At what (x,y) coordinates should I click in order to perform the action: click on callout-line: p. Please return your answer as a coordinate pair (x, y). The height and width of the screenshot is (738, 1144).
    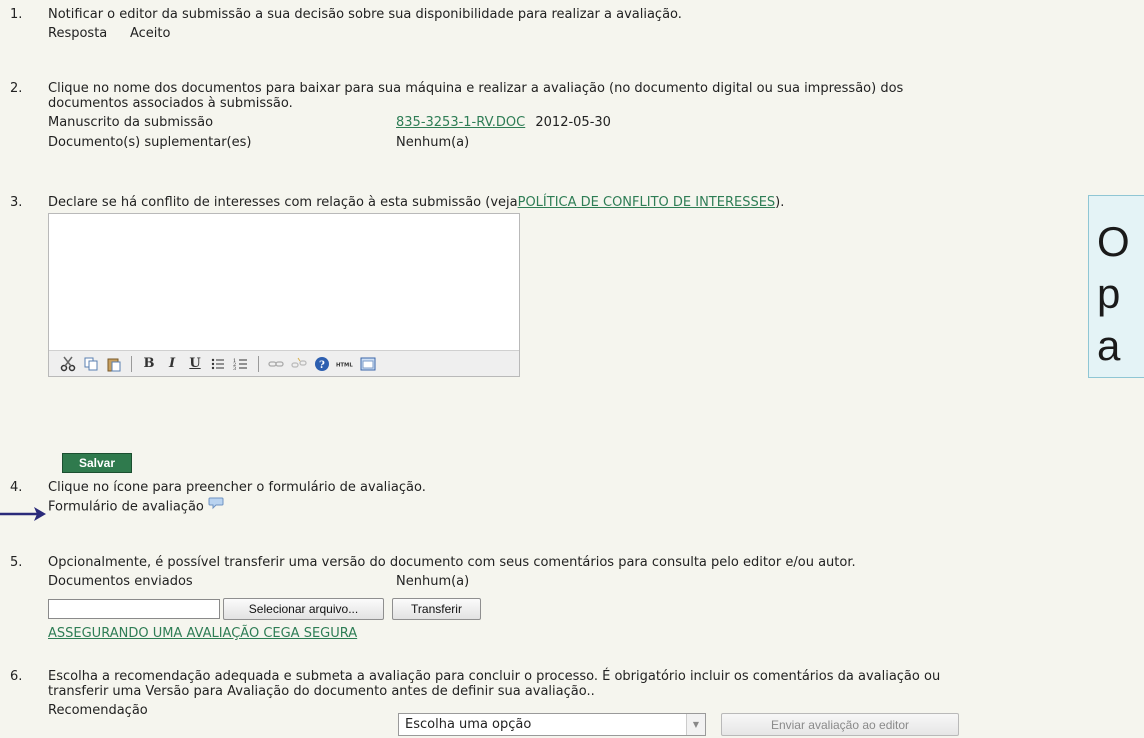
    Looking at the image, I should click on (1109, 293).